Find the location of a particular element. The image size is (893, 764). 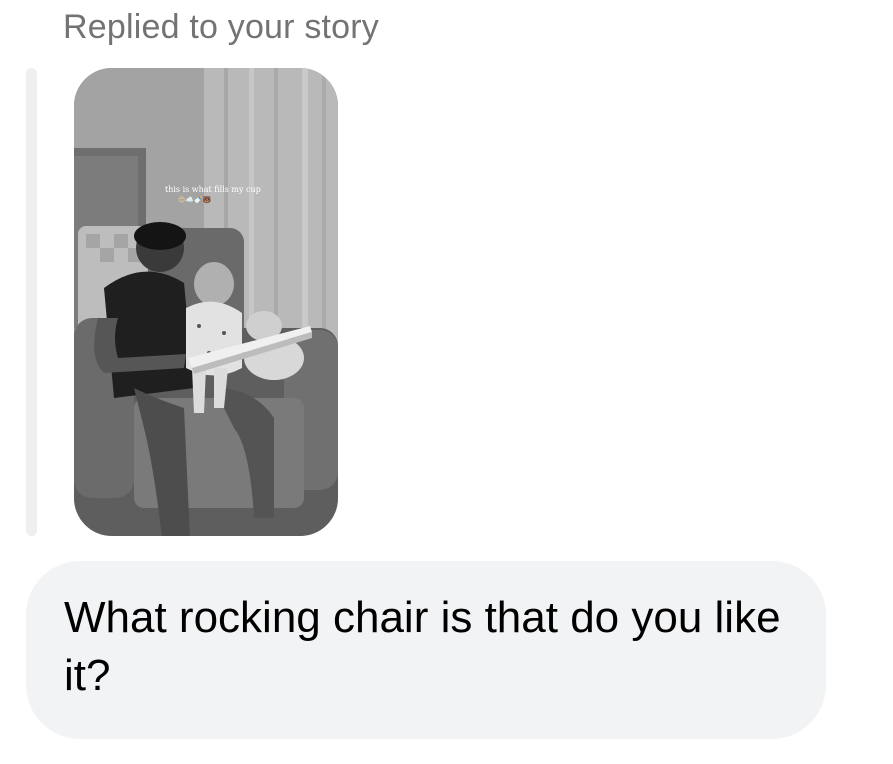

story-caption-text: this is what fills my cup is located at coordinates (213, 189).